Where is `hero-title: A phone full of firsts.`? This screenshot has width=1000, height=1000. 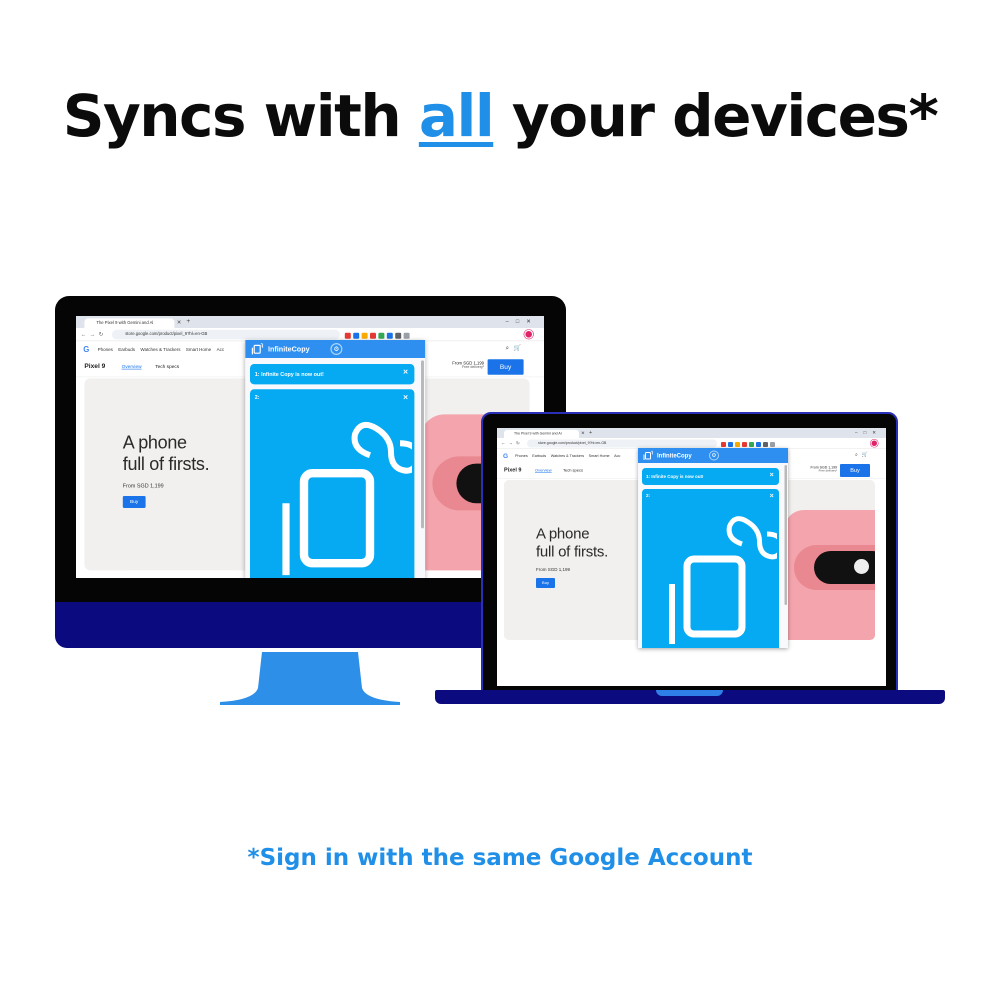 hero-title: A phone full of firsts. is located at coordinates (572, 543).